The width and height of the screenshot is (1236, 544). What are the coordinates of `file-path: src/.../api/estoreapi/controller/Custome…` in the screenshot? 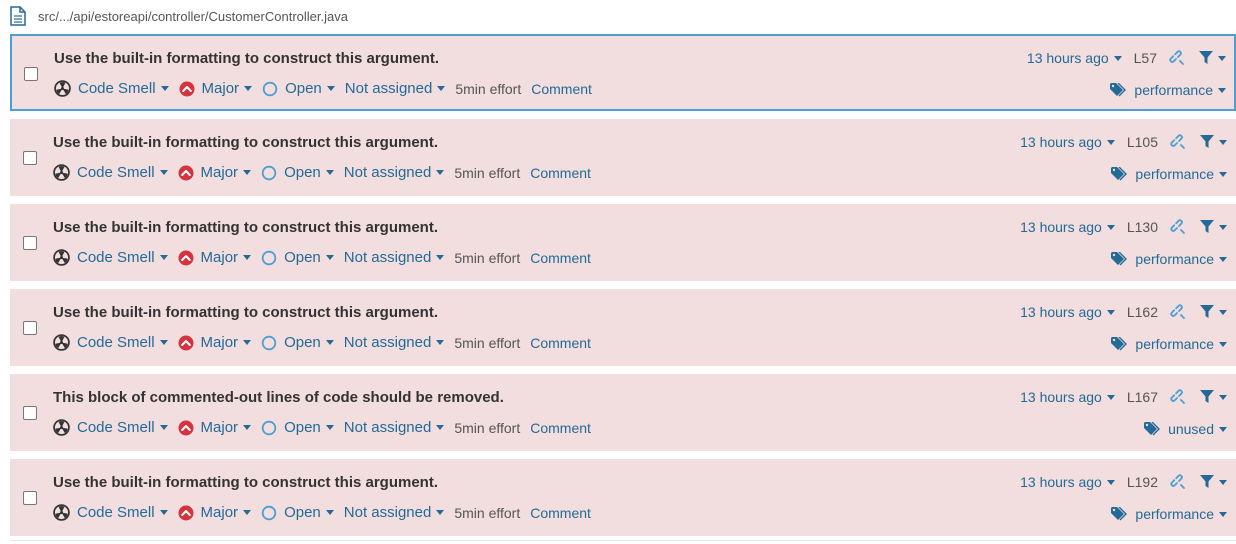 It's located at (193, 16).